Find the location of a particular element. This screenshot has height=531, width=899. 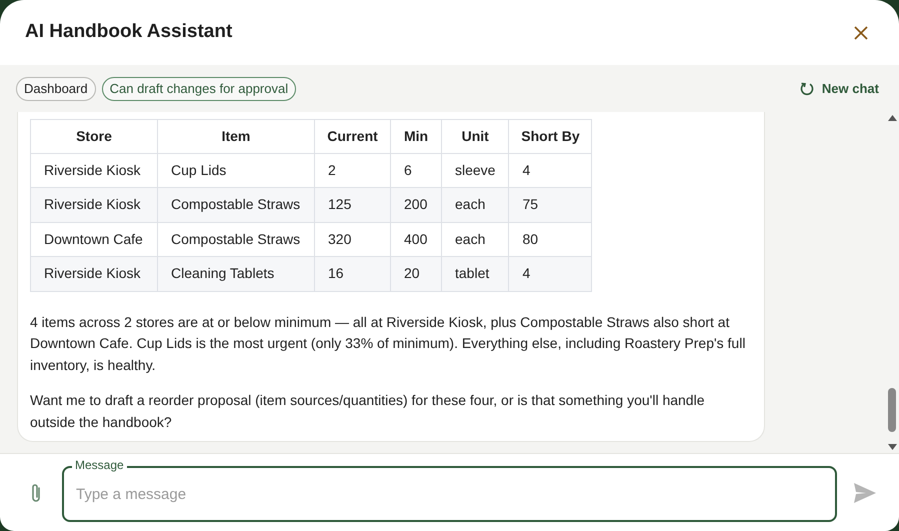

table-cell: 200 is located at coordinates (416, 205).